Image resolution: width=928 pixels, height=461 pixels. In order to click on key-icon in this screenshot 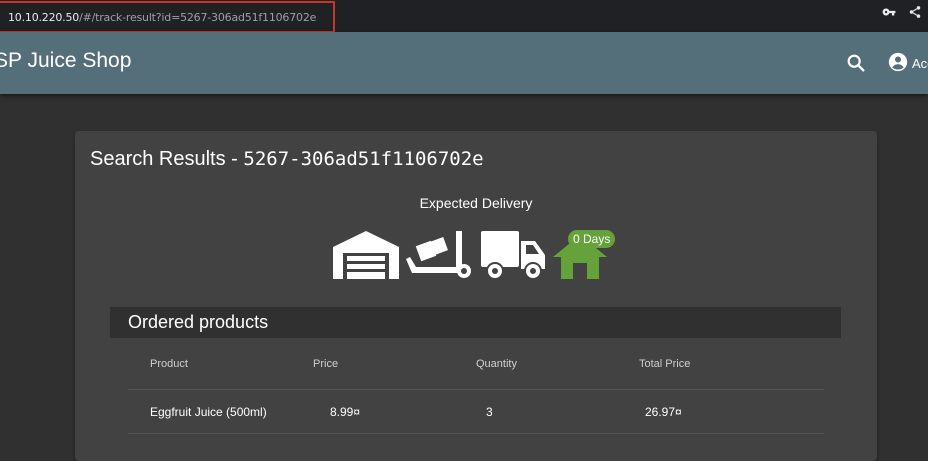, I will do `click(889, 12)`.